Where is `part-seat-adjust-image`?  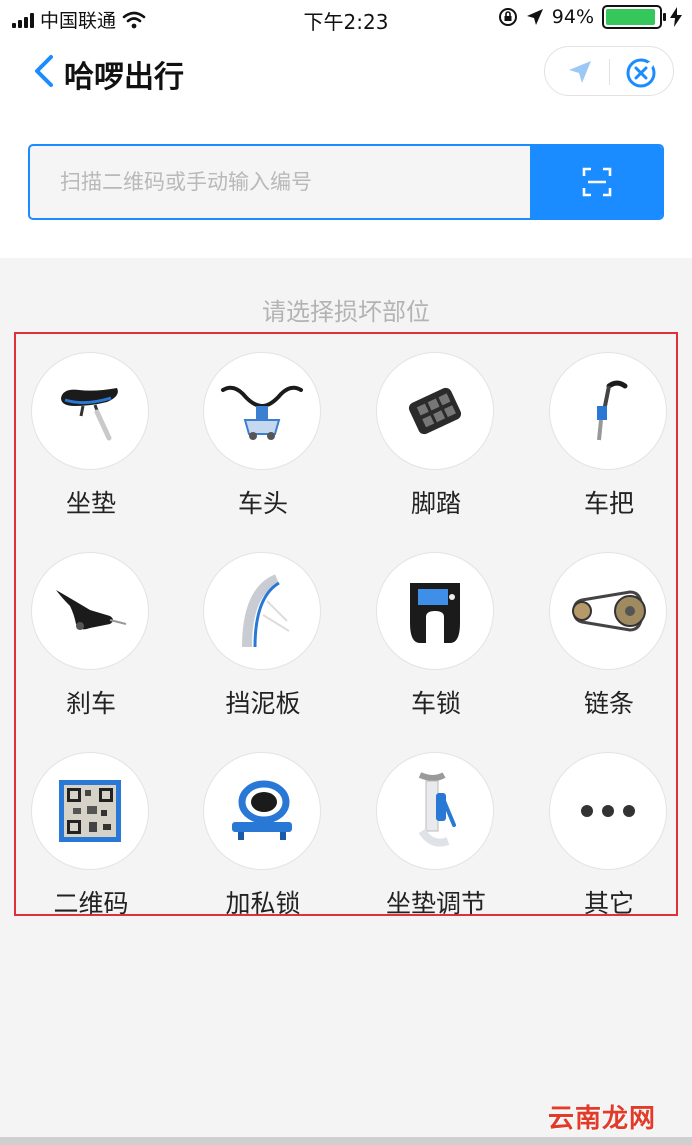 part-seat-adjust-image is located at coordinates (435, 811).